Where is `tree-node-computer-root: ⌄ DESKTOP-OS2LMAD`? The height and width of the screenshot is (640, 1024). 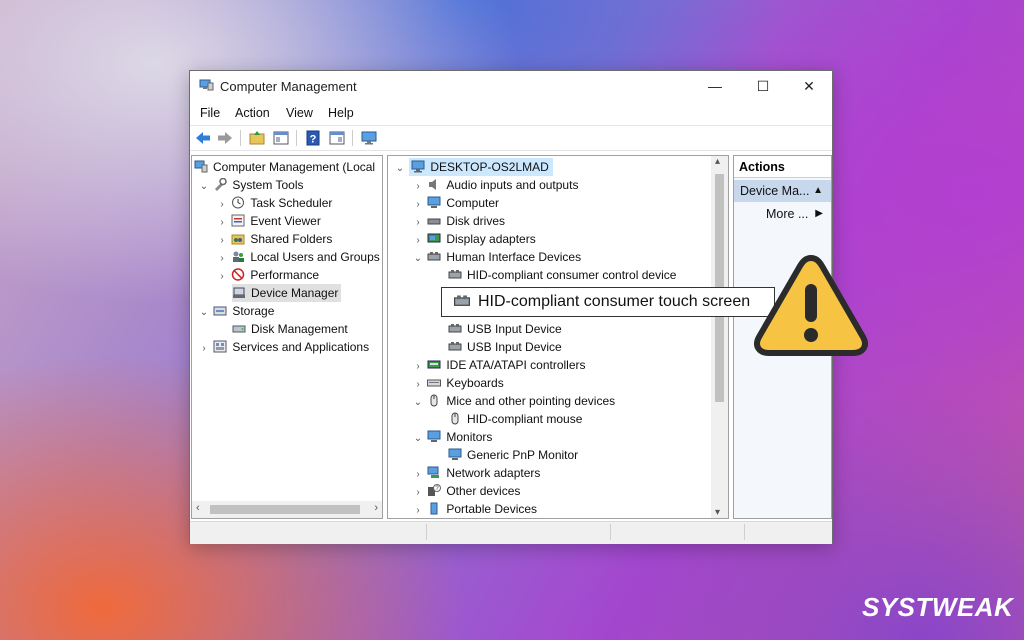
tree-node-computer-root: ⌄ DESKTOP-OS2LMAD is located at coordinates (473, 167).